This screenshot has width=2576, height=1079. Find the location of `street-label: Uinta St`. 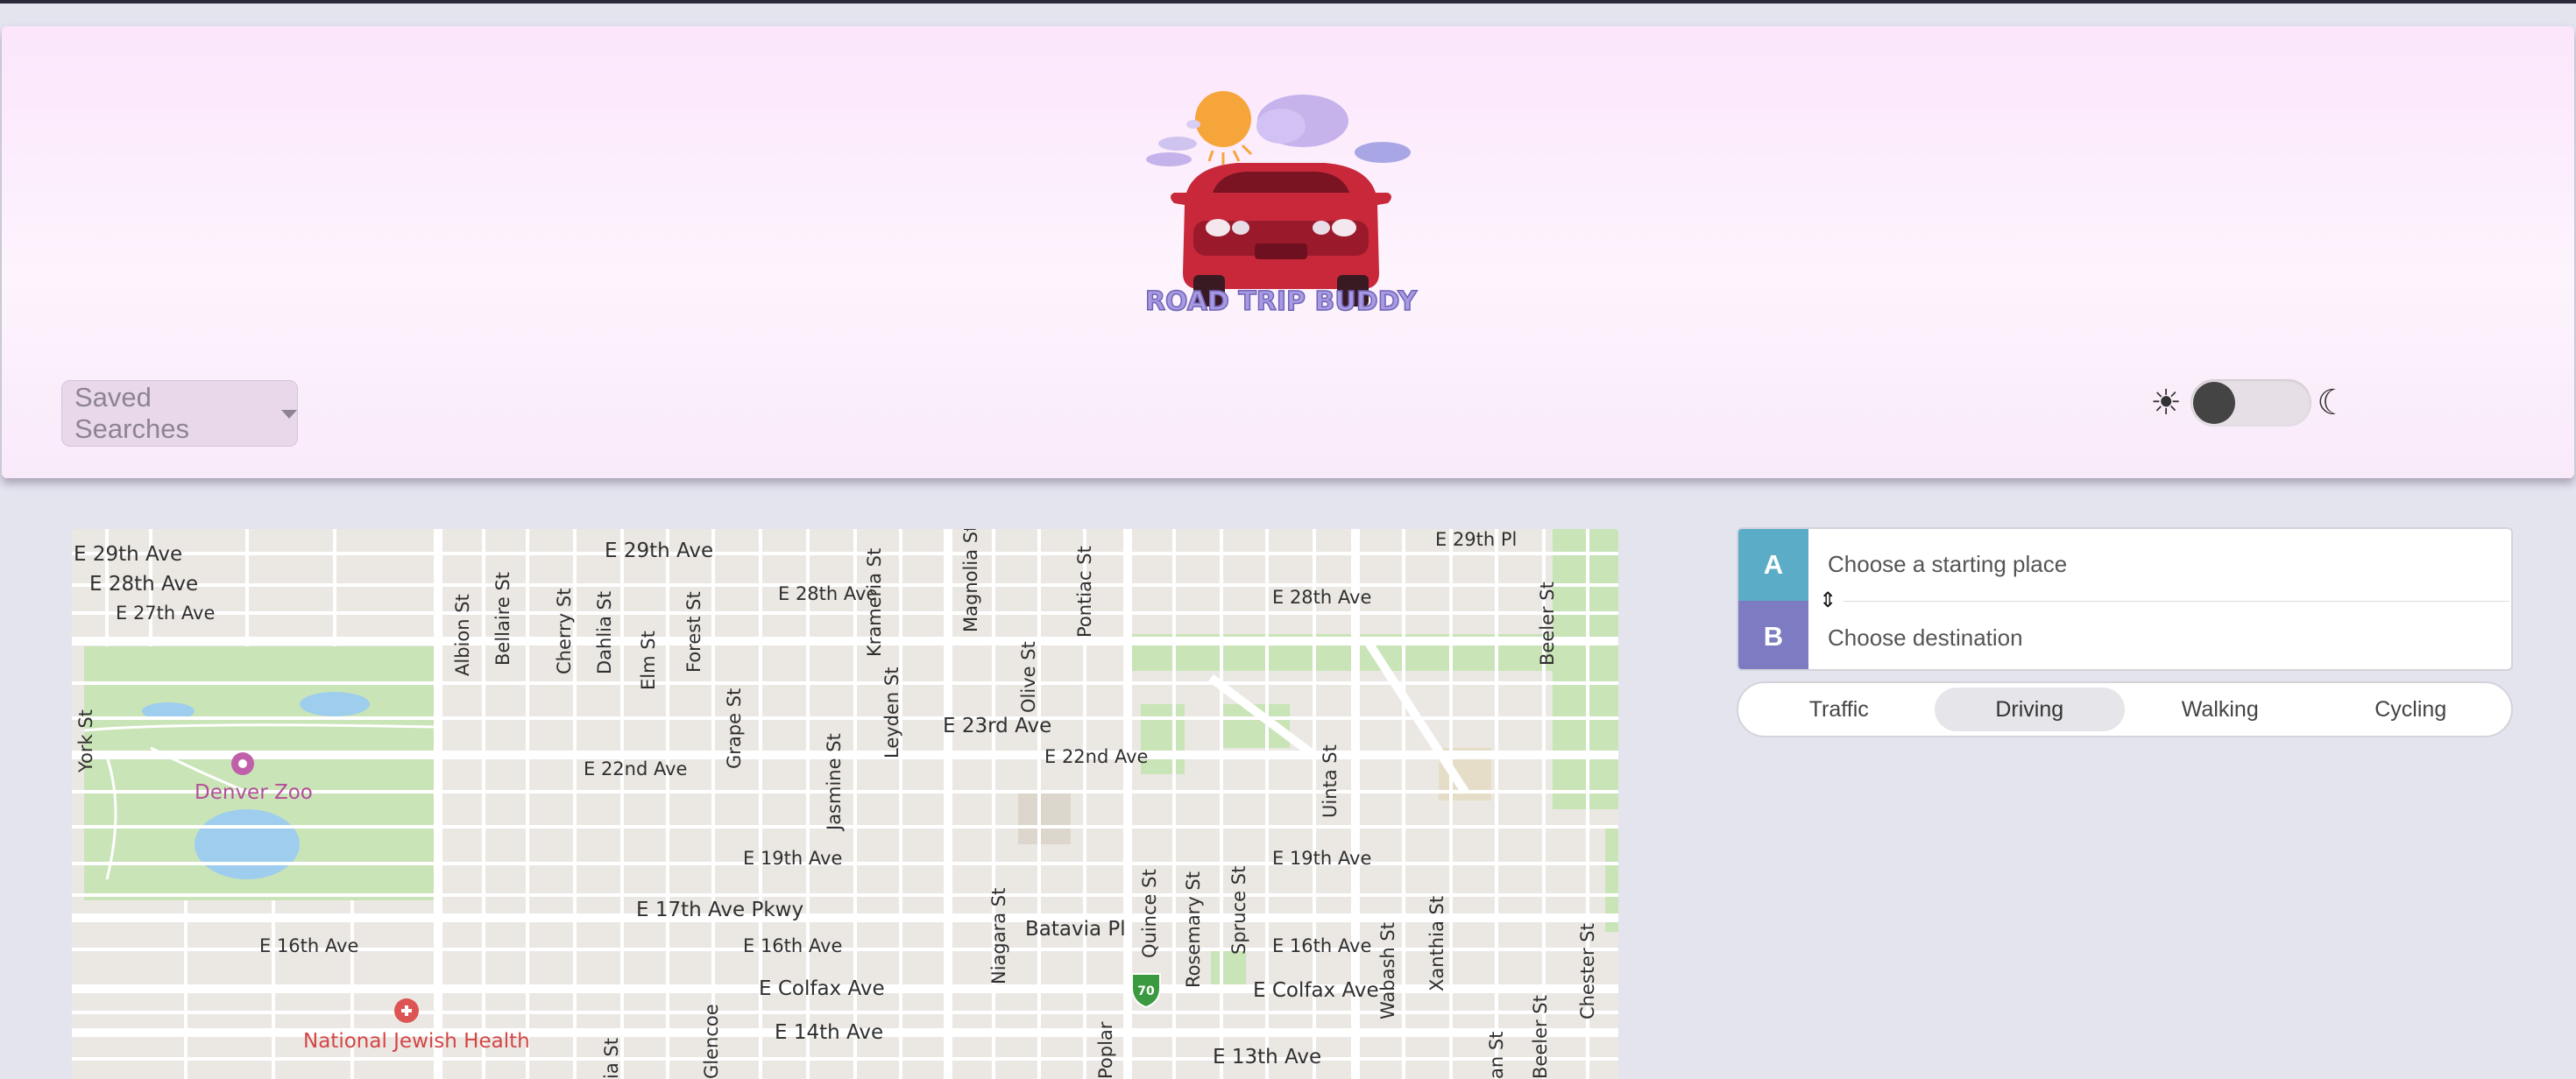

street-label: Uinta St is located at coordinates (1330, 781).